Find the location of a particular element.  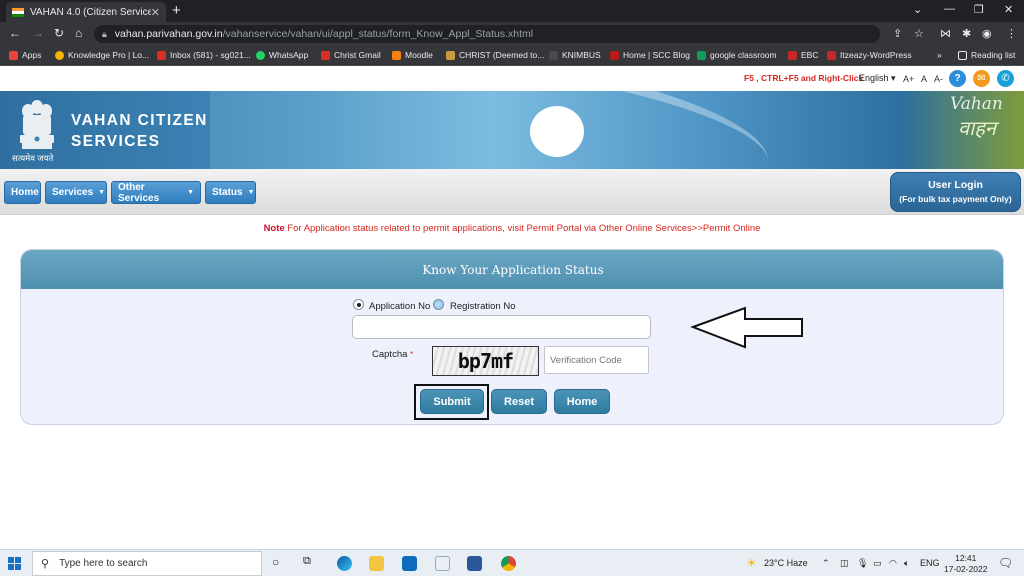

captcha-label-text: Captcha is located at coordinates (390, 354).